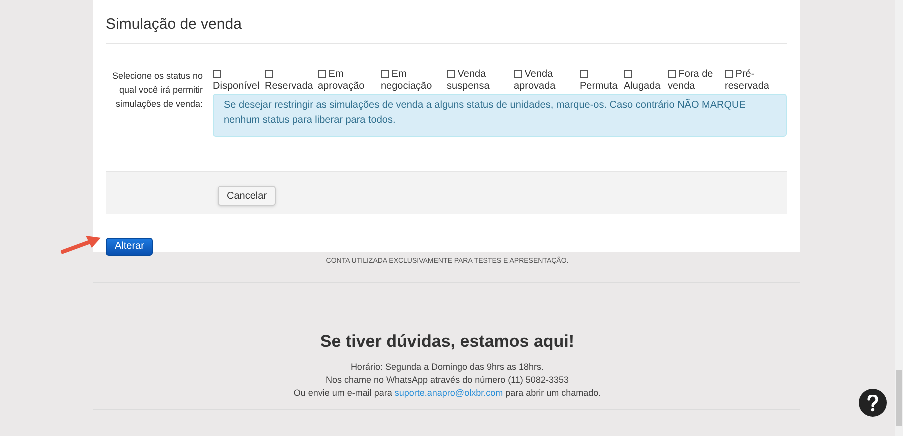 This screenshot has width=903, height=436. Describe the element at coordinates (349, 80) in the screenshot. I see `status-option: Em aprovação` at that location.